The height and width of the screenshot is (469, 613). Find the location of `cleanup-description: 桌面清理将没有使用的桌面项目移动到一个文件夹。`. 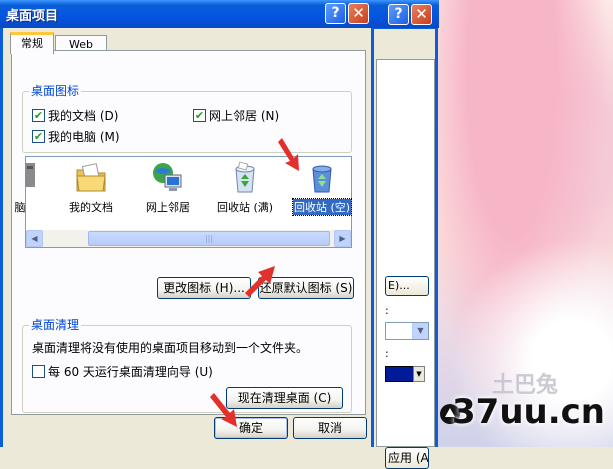

cleanup-description: 桌面清理将没有使用的桌面项目移动到一个文件夹。 is located at coordinates (170, 348).